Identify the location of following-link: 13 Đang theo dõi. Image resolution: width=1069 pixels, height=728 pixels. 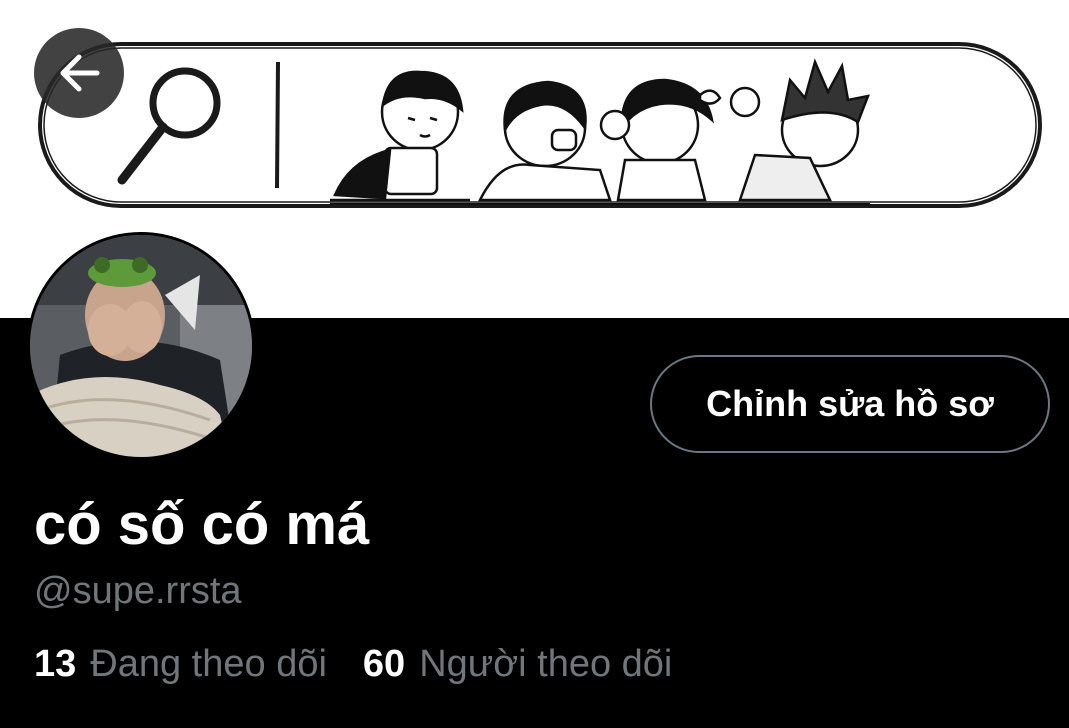
(180, 664).